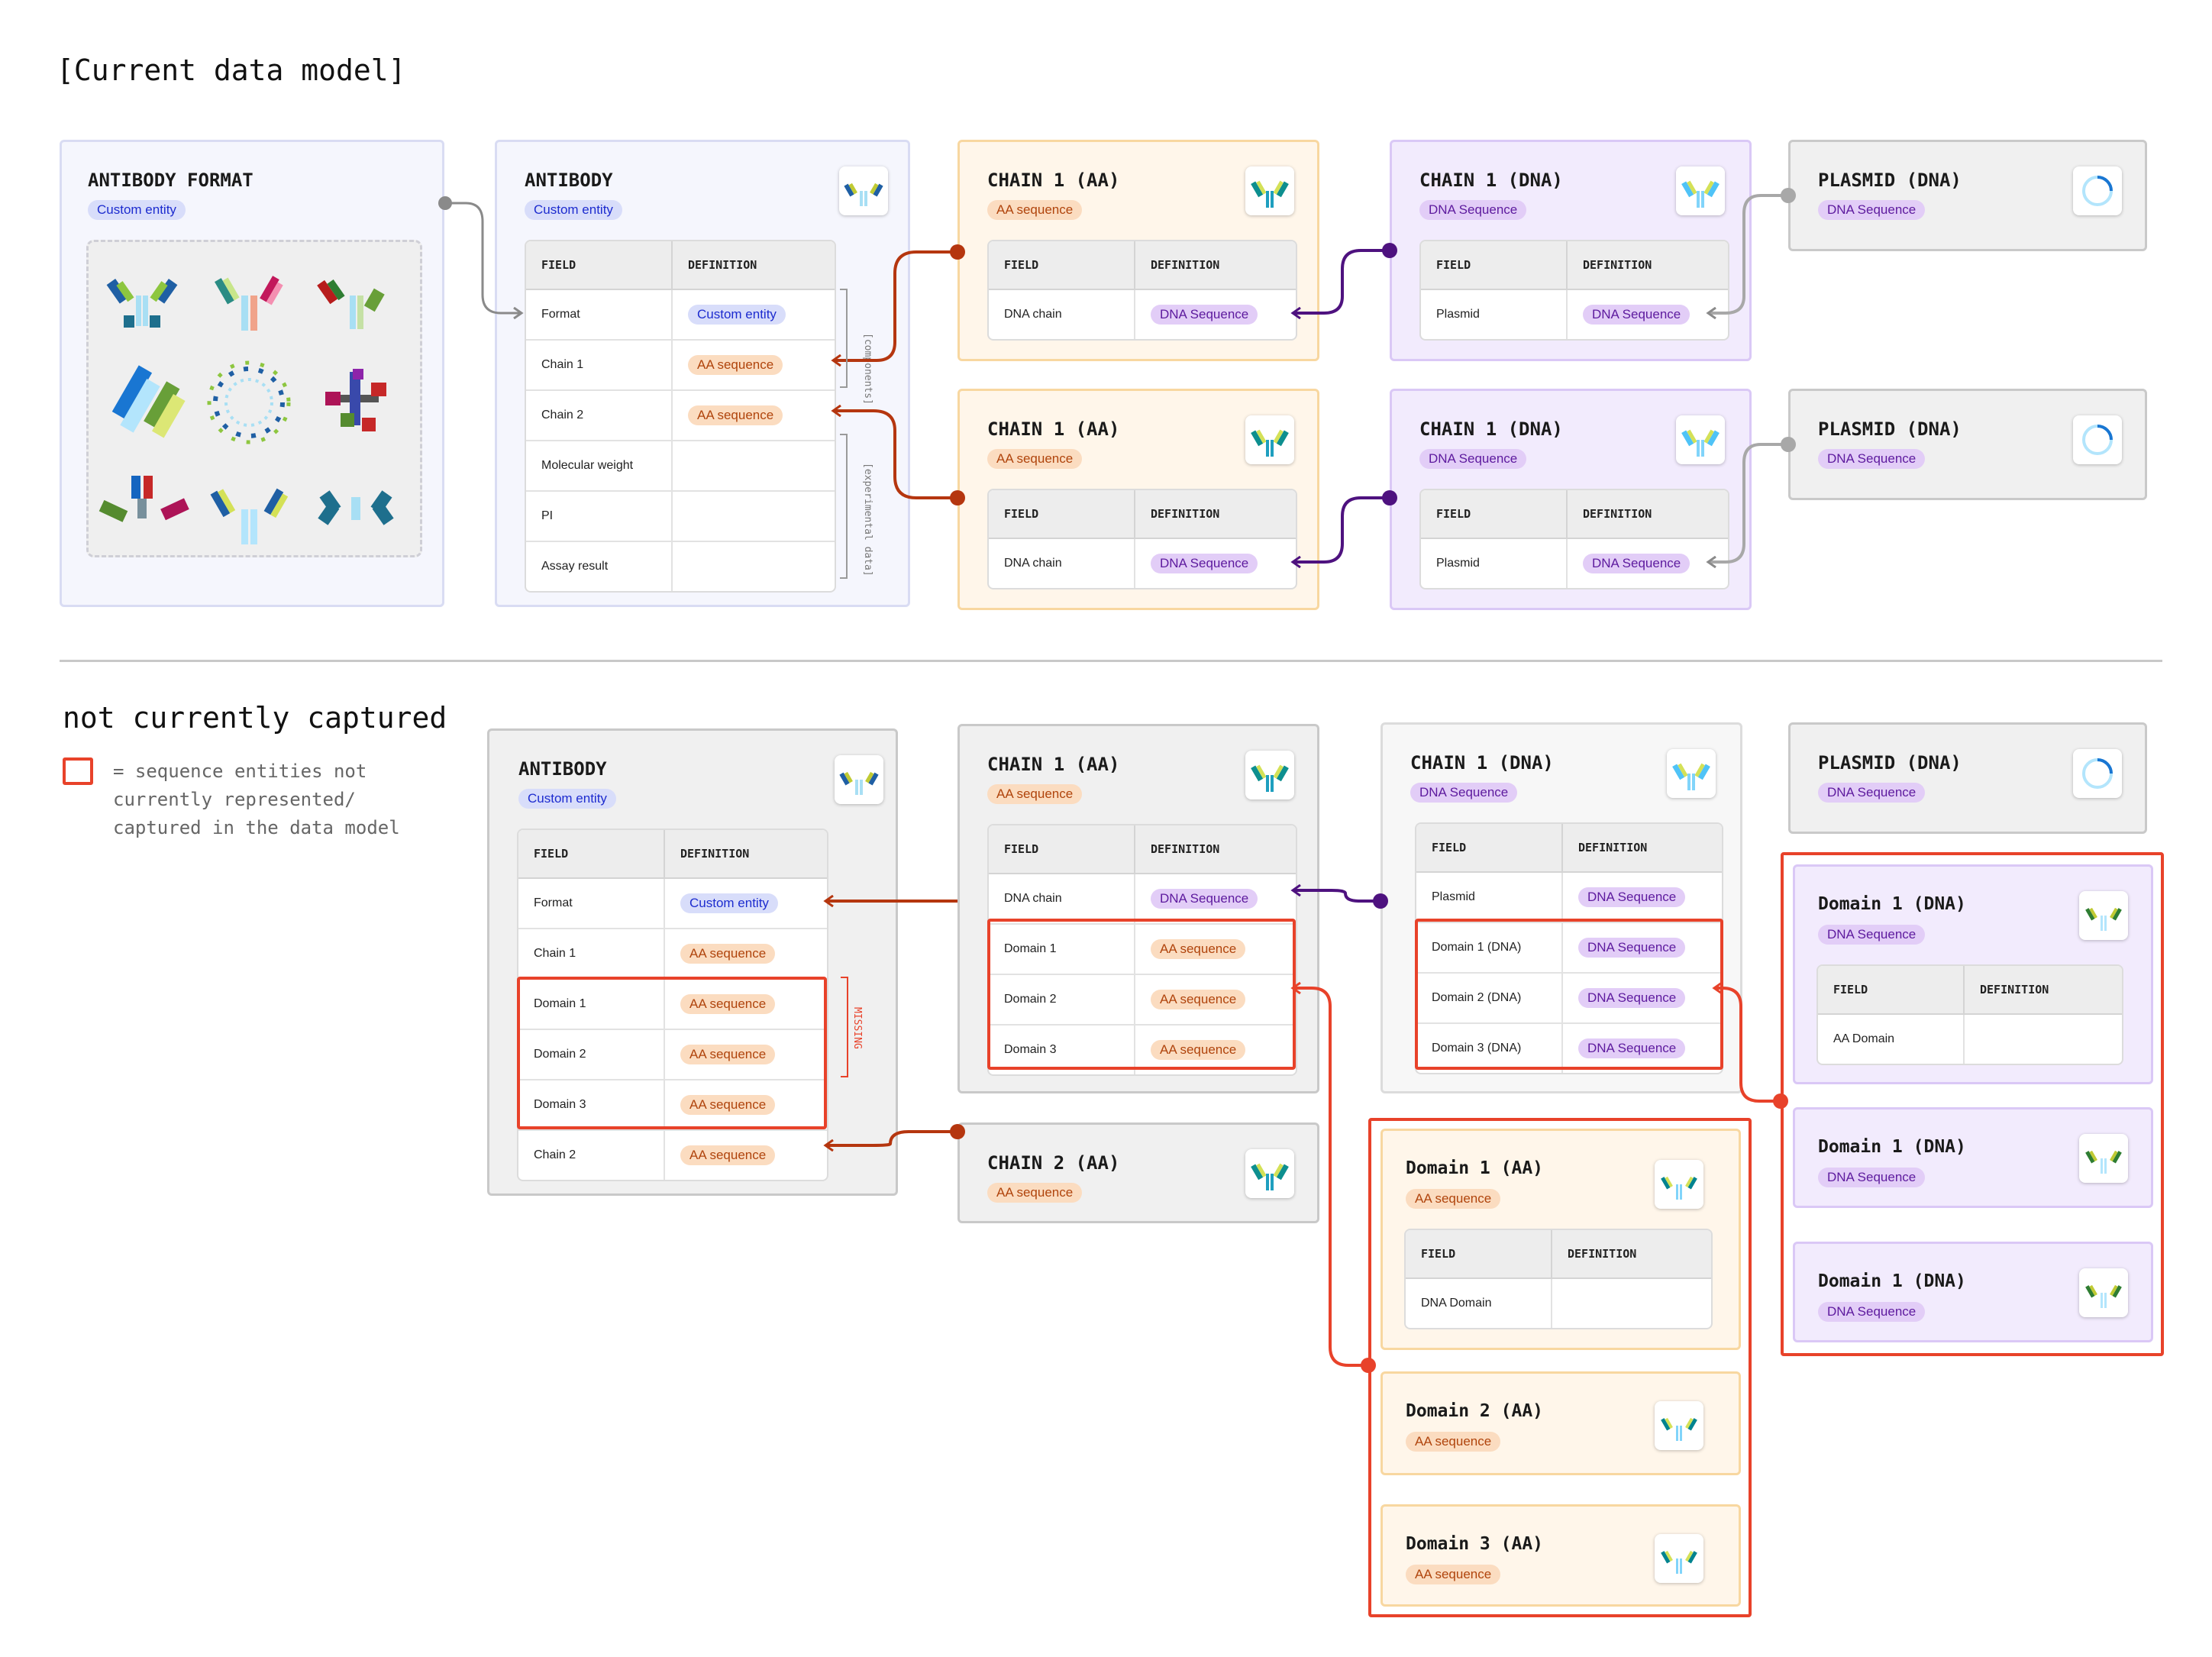  Describe the element at coordinates (479, 254) in the screenshot. I see `connector-format-to-antibody` at that location.